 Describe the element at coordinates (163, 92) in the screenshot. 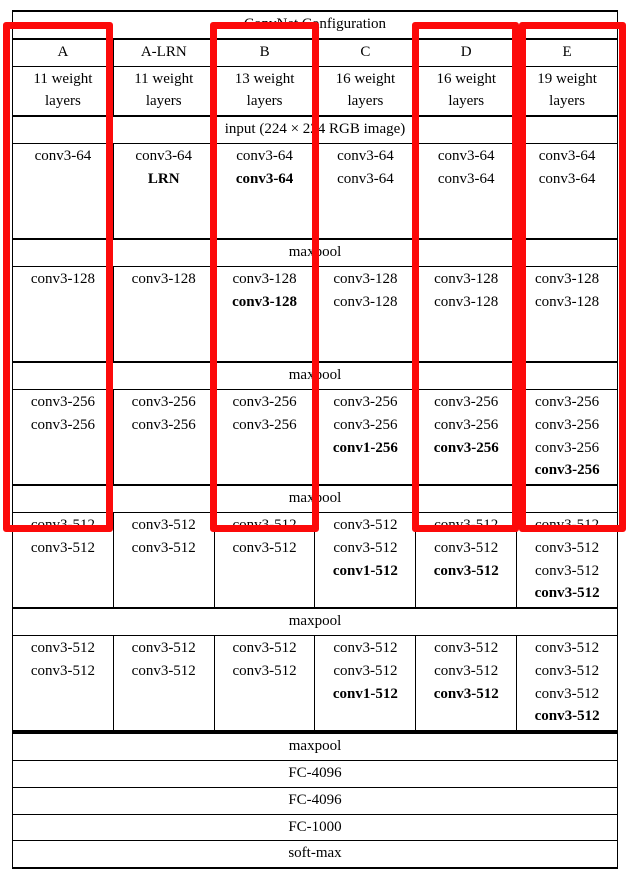

I see `column-depth-a-lrn: 11 weight layers` at that location.